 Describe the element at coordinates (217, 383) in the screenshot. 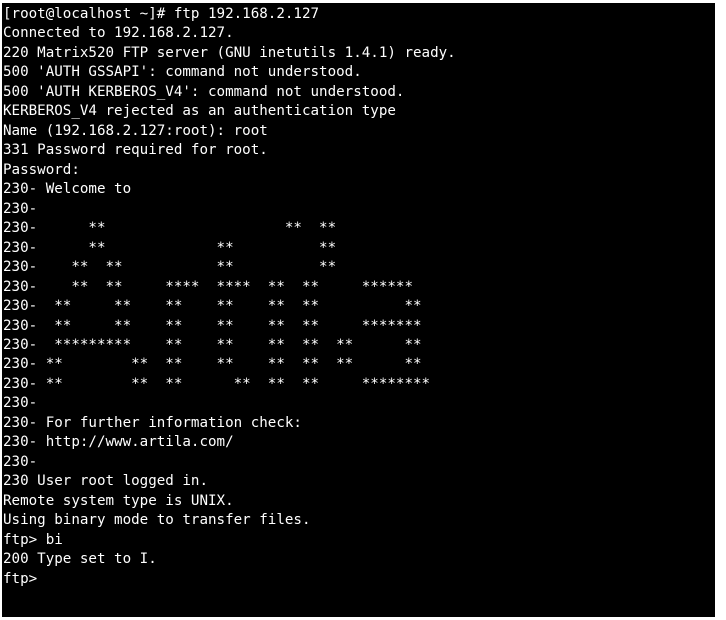

I see `terminal-line-ascii-art: 230- ** ** ** ** ** ** ********` at that location.